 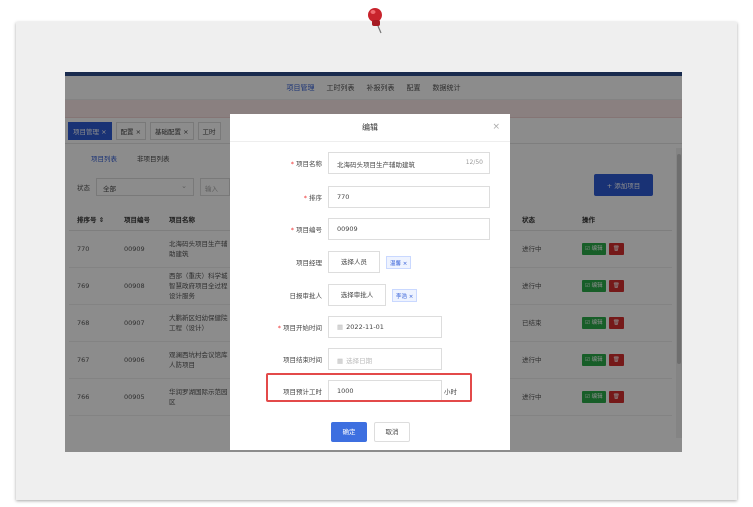 What do you see at coordinates (306, 230) in the screenshot?
I see `code-label: * 项目编号` at bounding box center [306, 230].